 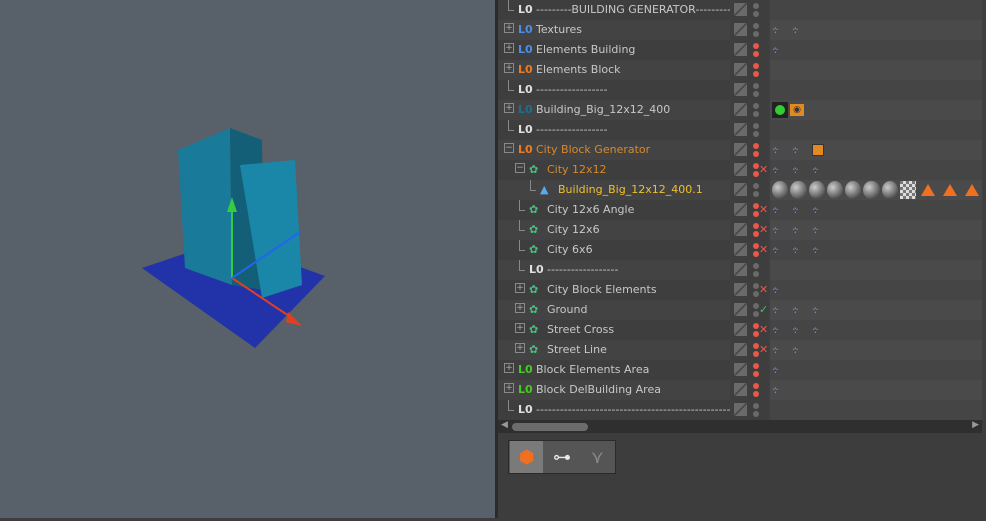 What do you see at coordinates (504, 425) in the screenshot?
I see `scroll-left-icon: ◀` at bounding box center [504, 425].